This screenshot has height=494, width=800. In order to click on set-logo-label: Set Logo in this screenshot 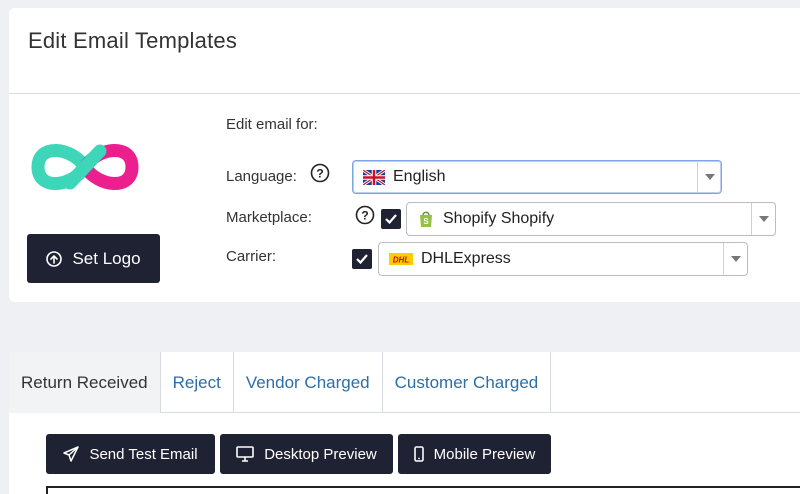, I will do `click(106, 258)`.